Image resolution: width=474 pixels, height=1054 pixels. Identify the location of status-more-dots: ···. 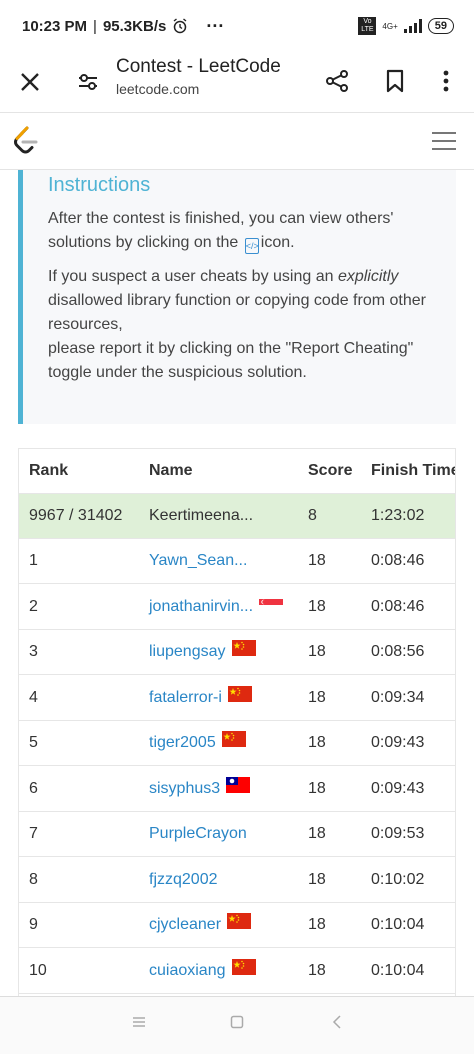
(215, 25).